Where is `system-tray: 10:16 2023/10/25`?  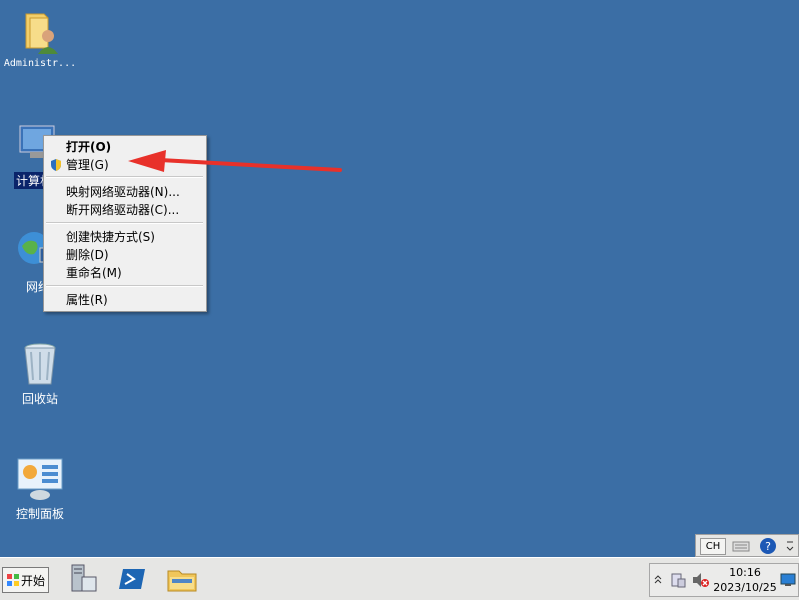 system-tray: 10:16 2023/10/25 is located at coordinates (724, 580).